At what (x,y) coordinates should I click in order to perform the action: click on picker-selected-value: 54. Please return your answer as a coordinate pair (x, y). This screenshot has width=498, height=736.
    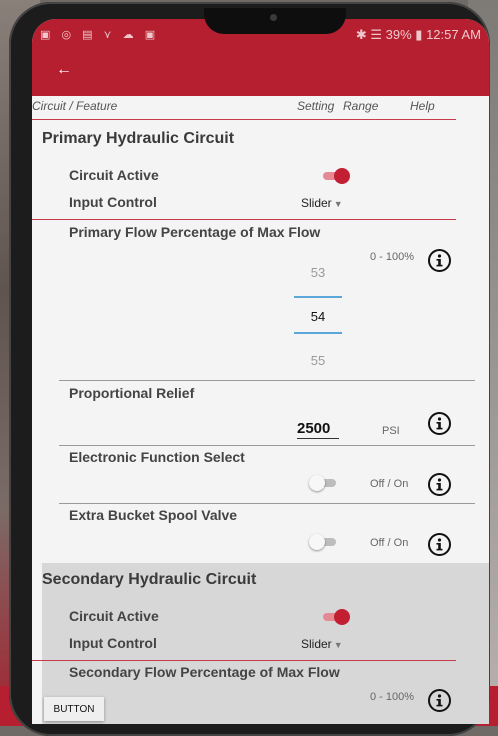
    Looking at the image, I should click on (318, 316).